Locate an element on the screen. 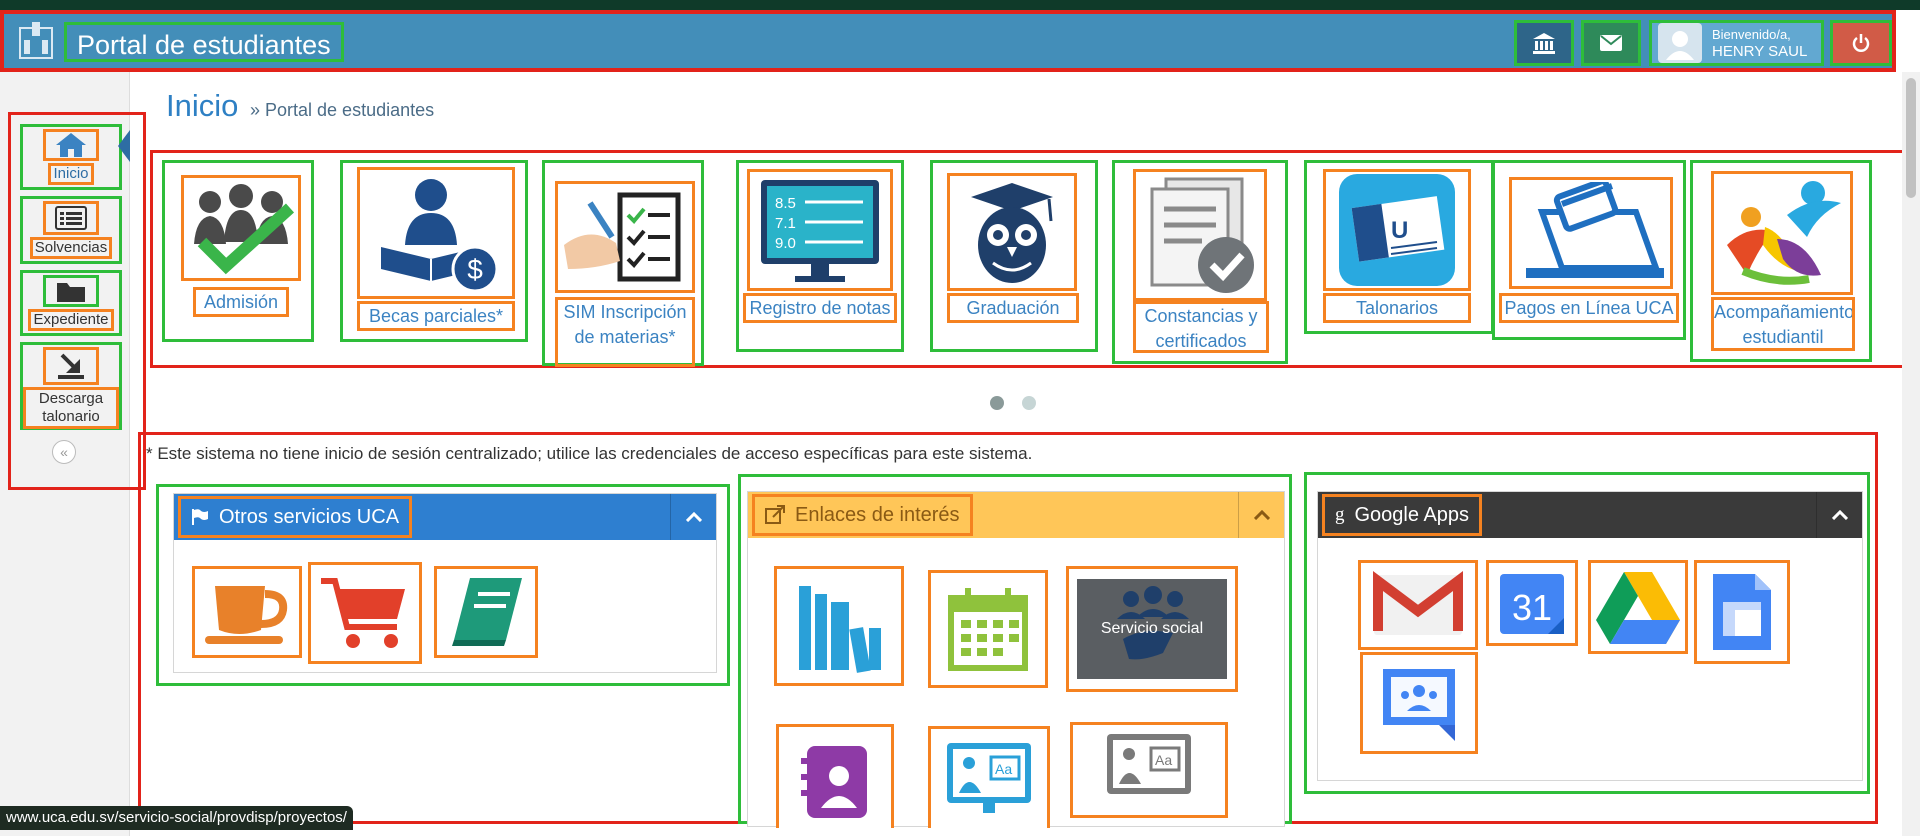 The height and width of the screenshot is (836, 1920). contacts-icon is located at coordinates (835, 776).